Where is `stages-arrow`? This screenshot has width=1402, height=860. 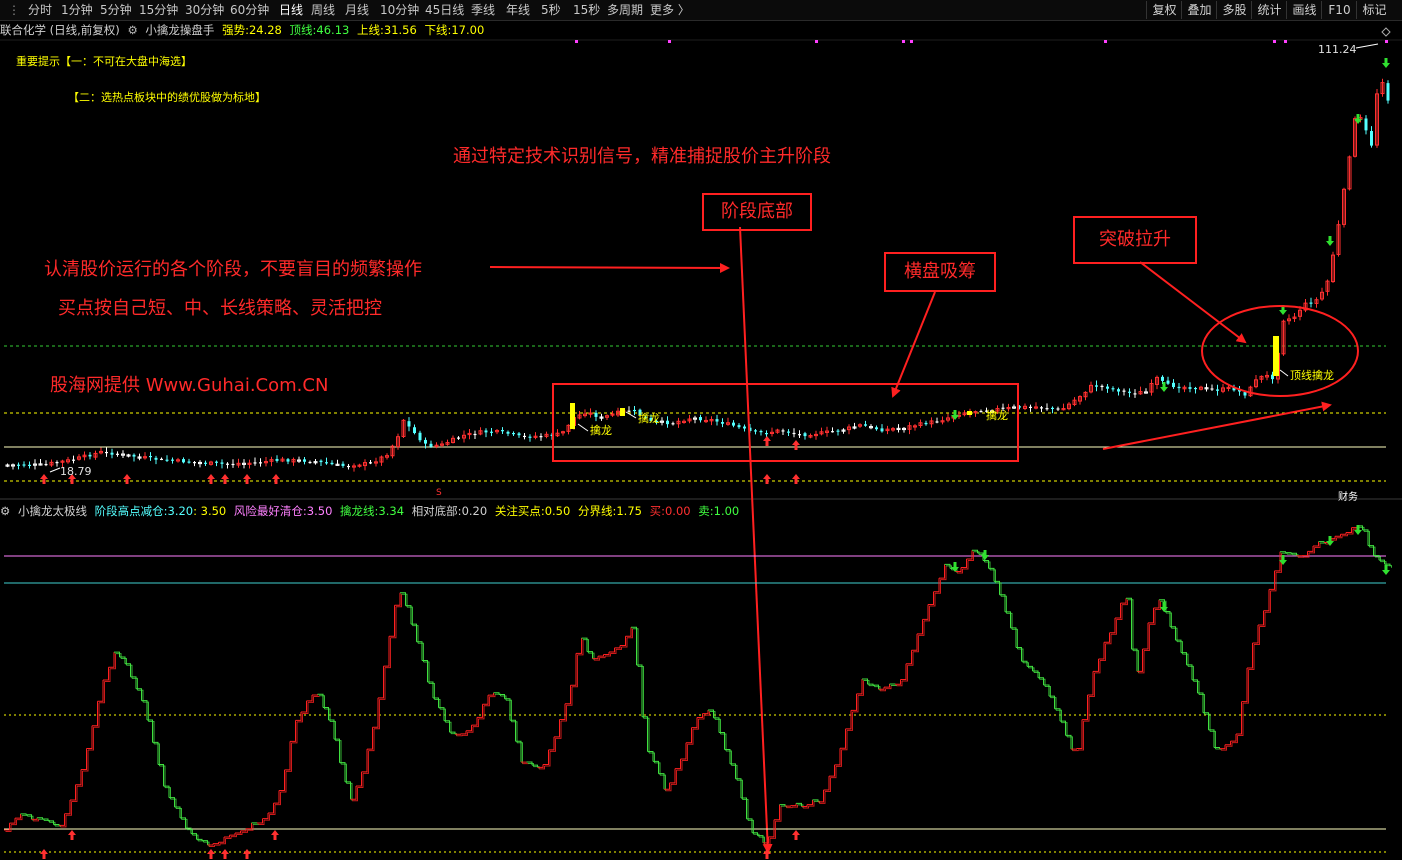 stages-arrow is located at coordinates (609, 267).